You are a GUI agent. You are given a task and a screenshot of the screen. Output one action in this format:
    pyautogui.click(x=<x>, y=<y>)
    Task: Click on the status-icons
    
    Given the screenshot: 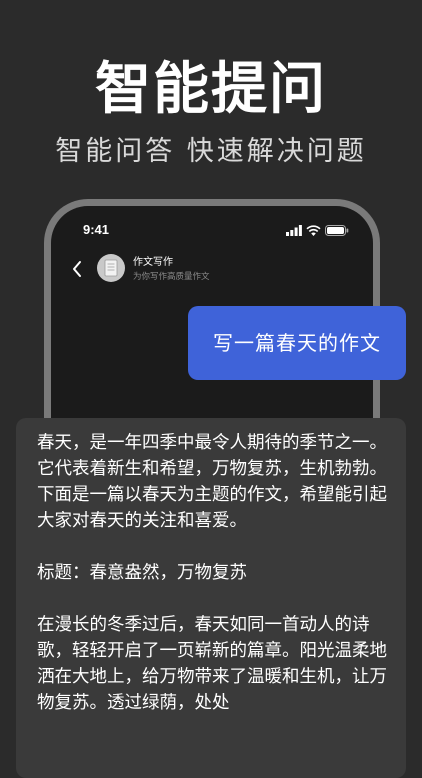 What is the action you would take?
    pyautogui.click(x=317, y=230)
    